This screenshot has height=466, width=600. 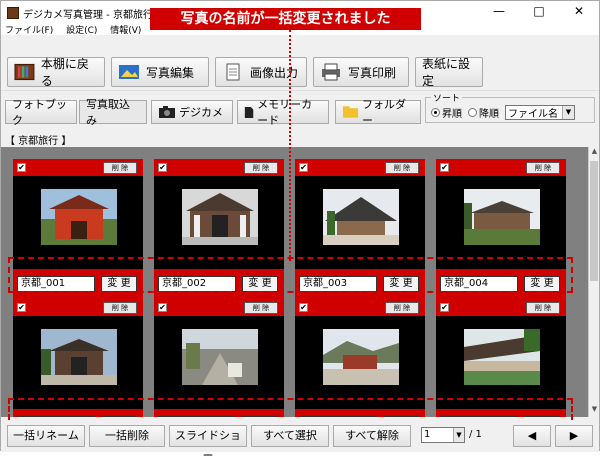 What do you see at coordinates (489, 114) in the screenshot?
I see `sort-desc-label: 降順` at bounding box center [489, 114].